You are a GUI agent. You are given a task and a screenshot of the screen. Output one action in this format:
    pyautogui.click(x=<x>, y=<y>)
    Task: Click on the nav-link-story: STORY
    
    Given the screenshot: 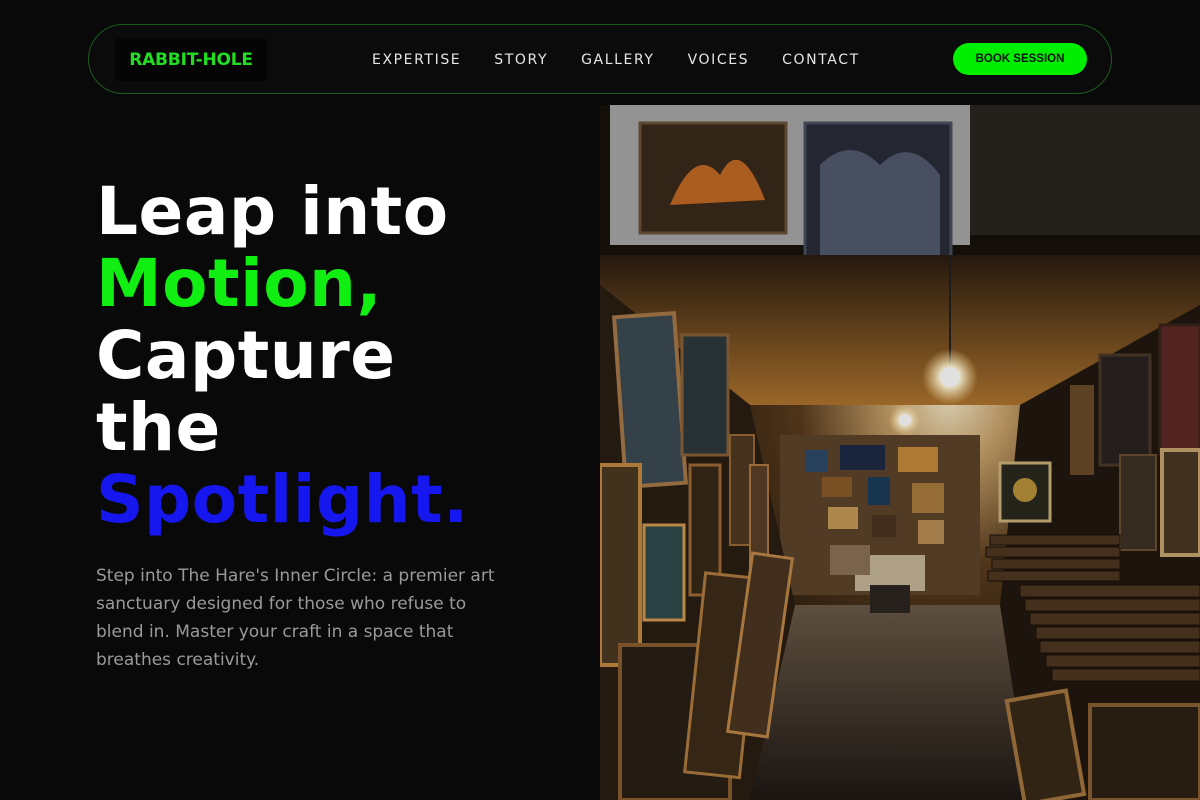 What is the action you would take?
    pyautogui.click(x=521, y=60)
    